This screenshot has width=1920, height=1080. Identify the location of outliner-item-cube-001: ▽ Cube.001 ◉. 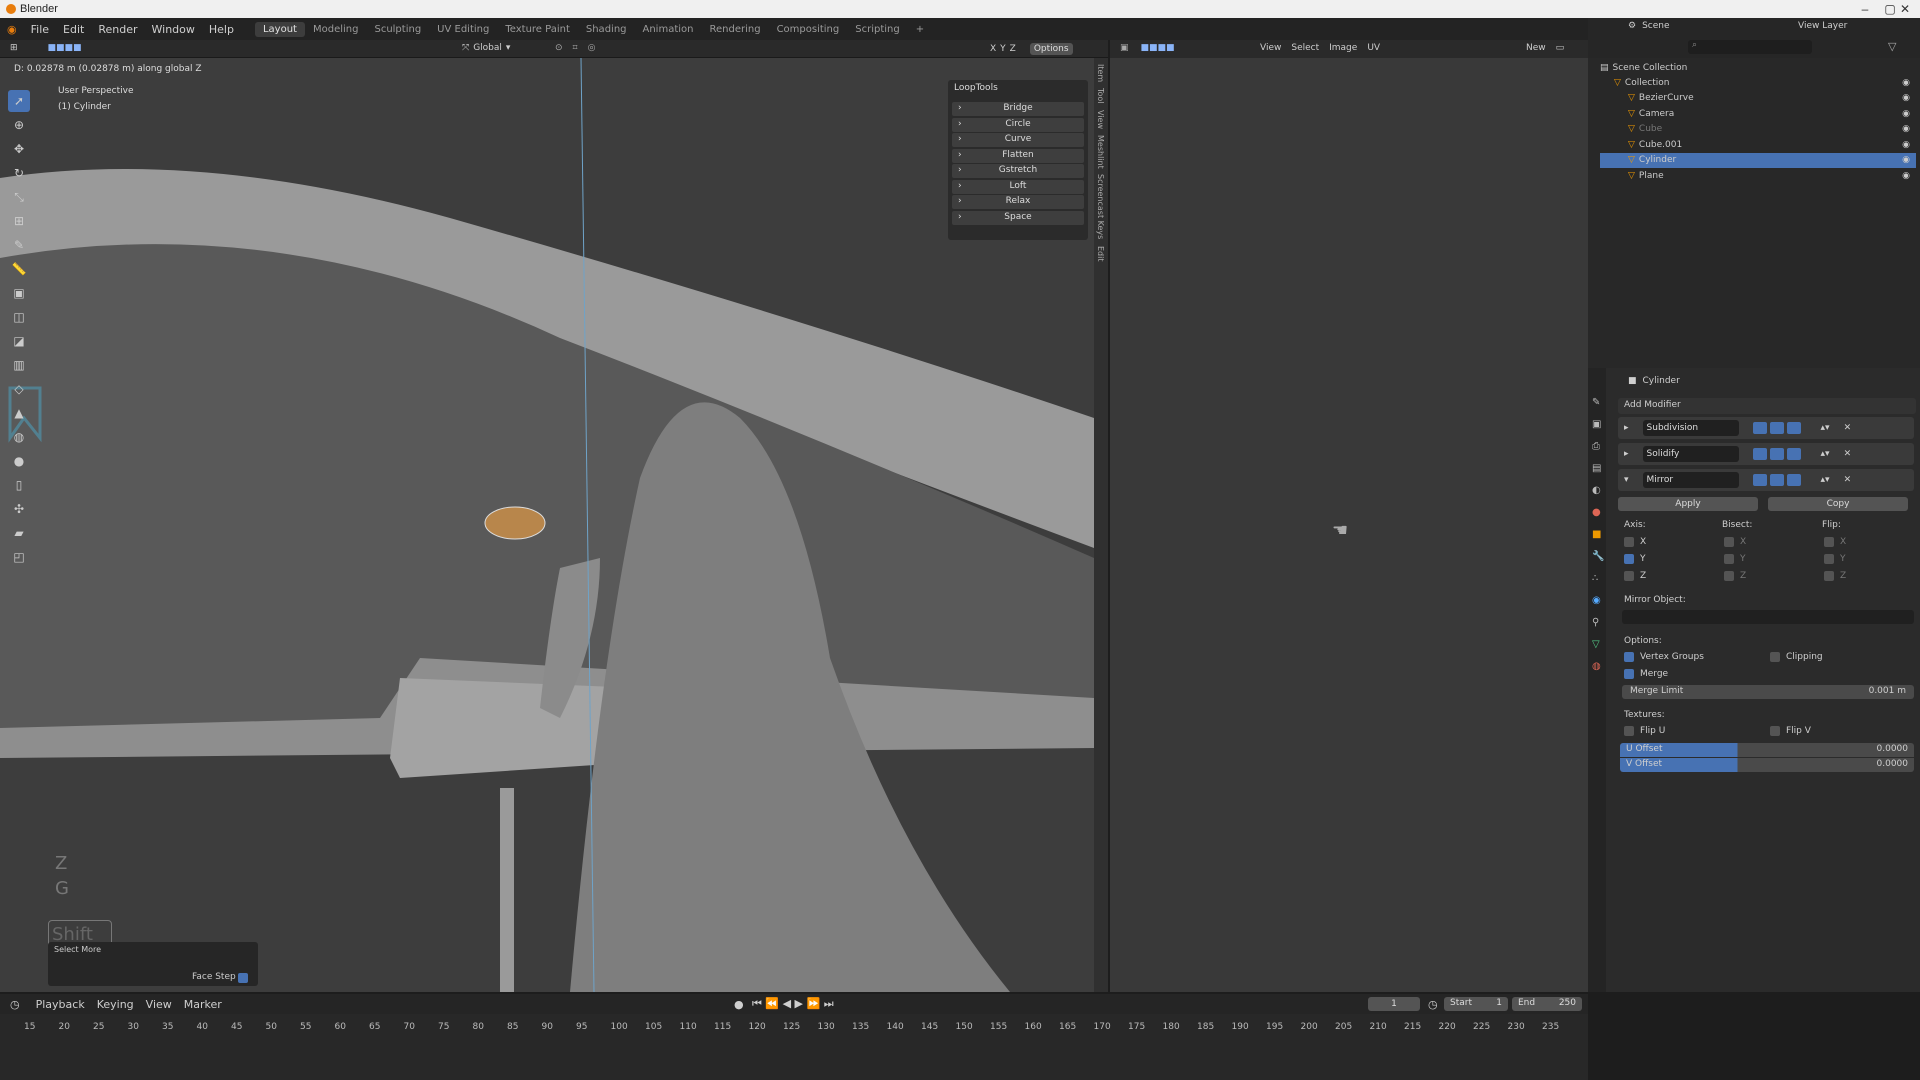
(1758, 144).